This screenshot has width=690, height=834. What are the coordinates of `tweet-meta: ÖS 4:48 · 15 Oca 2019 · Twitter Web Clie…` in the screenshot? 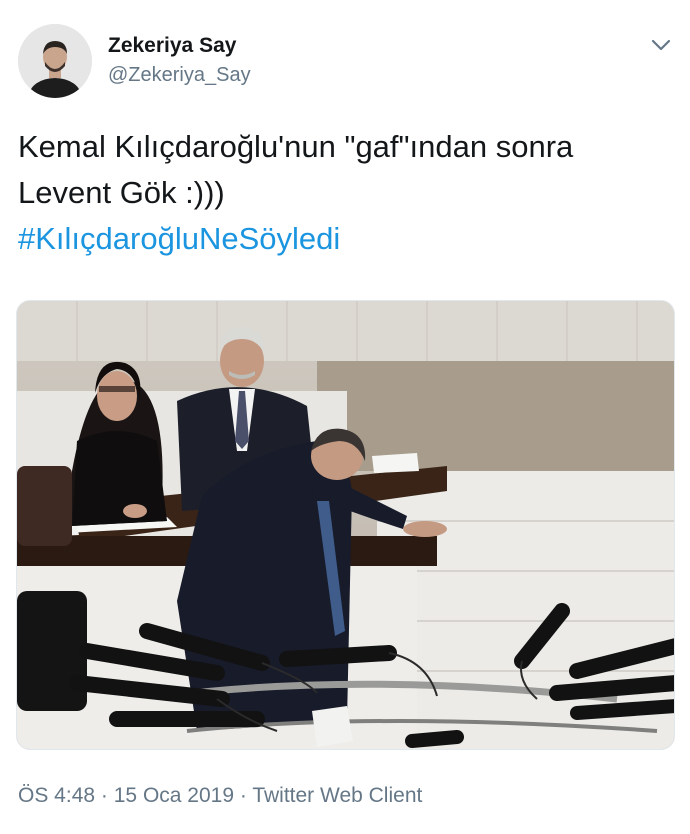 It's located at (220, 796).